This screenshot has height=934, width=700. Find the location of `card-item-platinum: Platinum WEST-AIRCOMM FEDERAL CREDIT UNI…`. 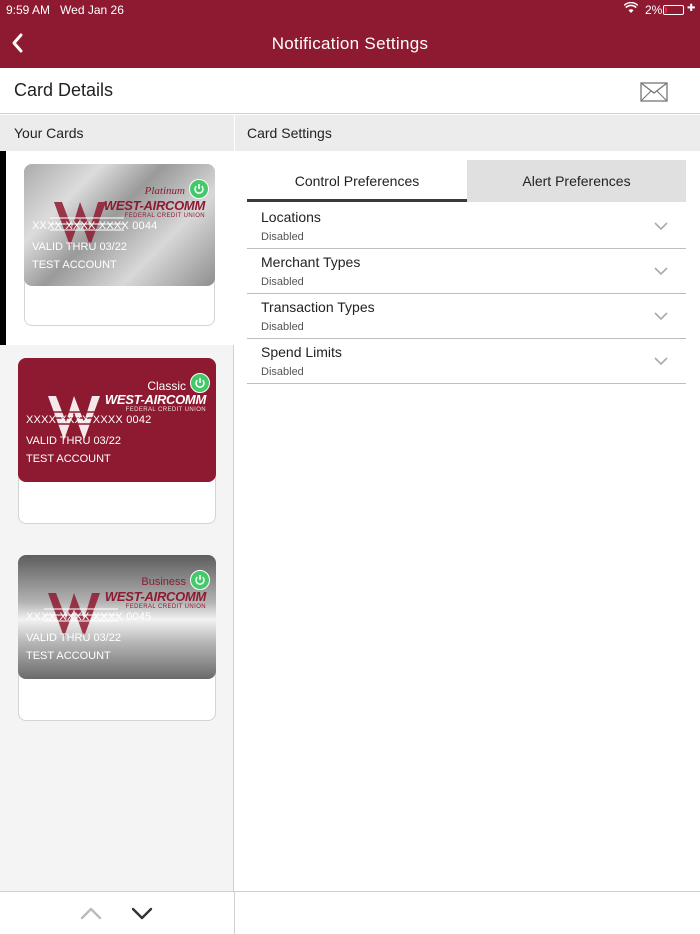

card-item-platinum: Platinum WEST-AIRCOMM FEDERAL CREDIT UNI… is located at coordinates (119, 245).